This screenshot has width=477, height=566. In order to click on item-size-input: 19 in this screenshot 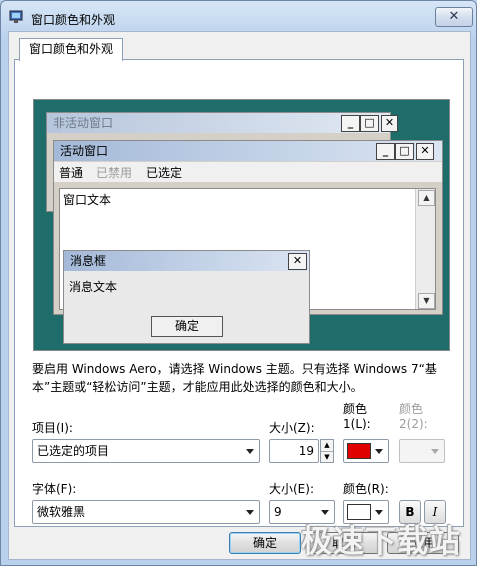, I will do `click(294, 451)`.